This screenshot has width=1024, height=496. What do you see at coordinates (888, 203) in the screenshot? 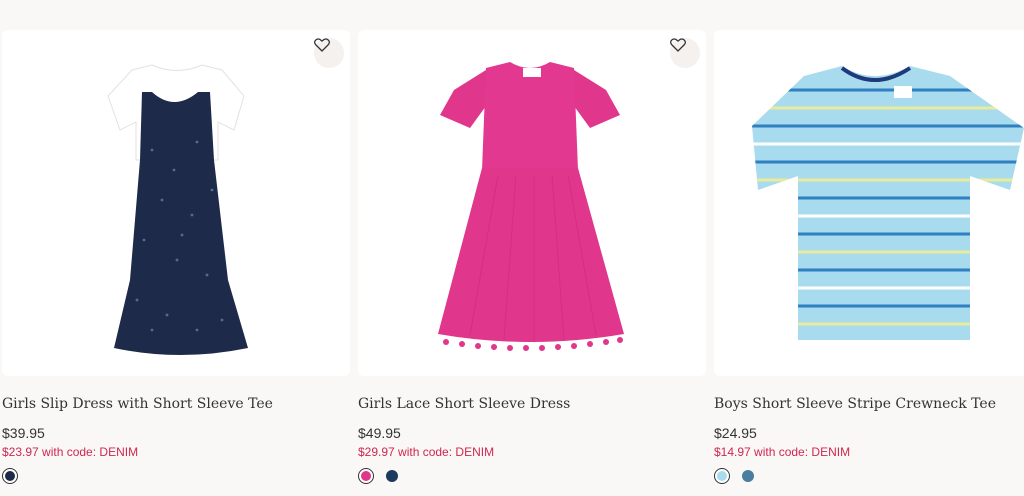
I see `striped-tee-image` at bounding box center [888, 203].